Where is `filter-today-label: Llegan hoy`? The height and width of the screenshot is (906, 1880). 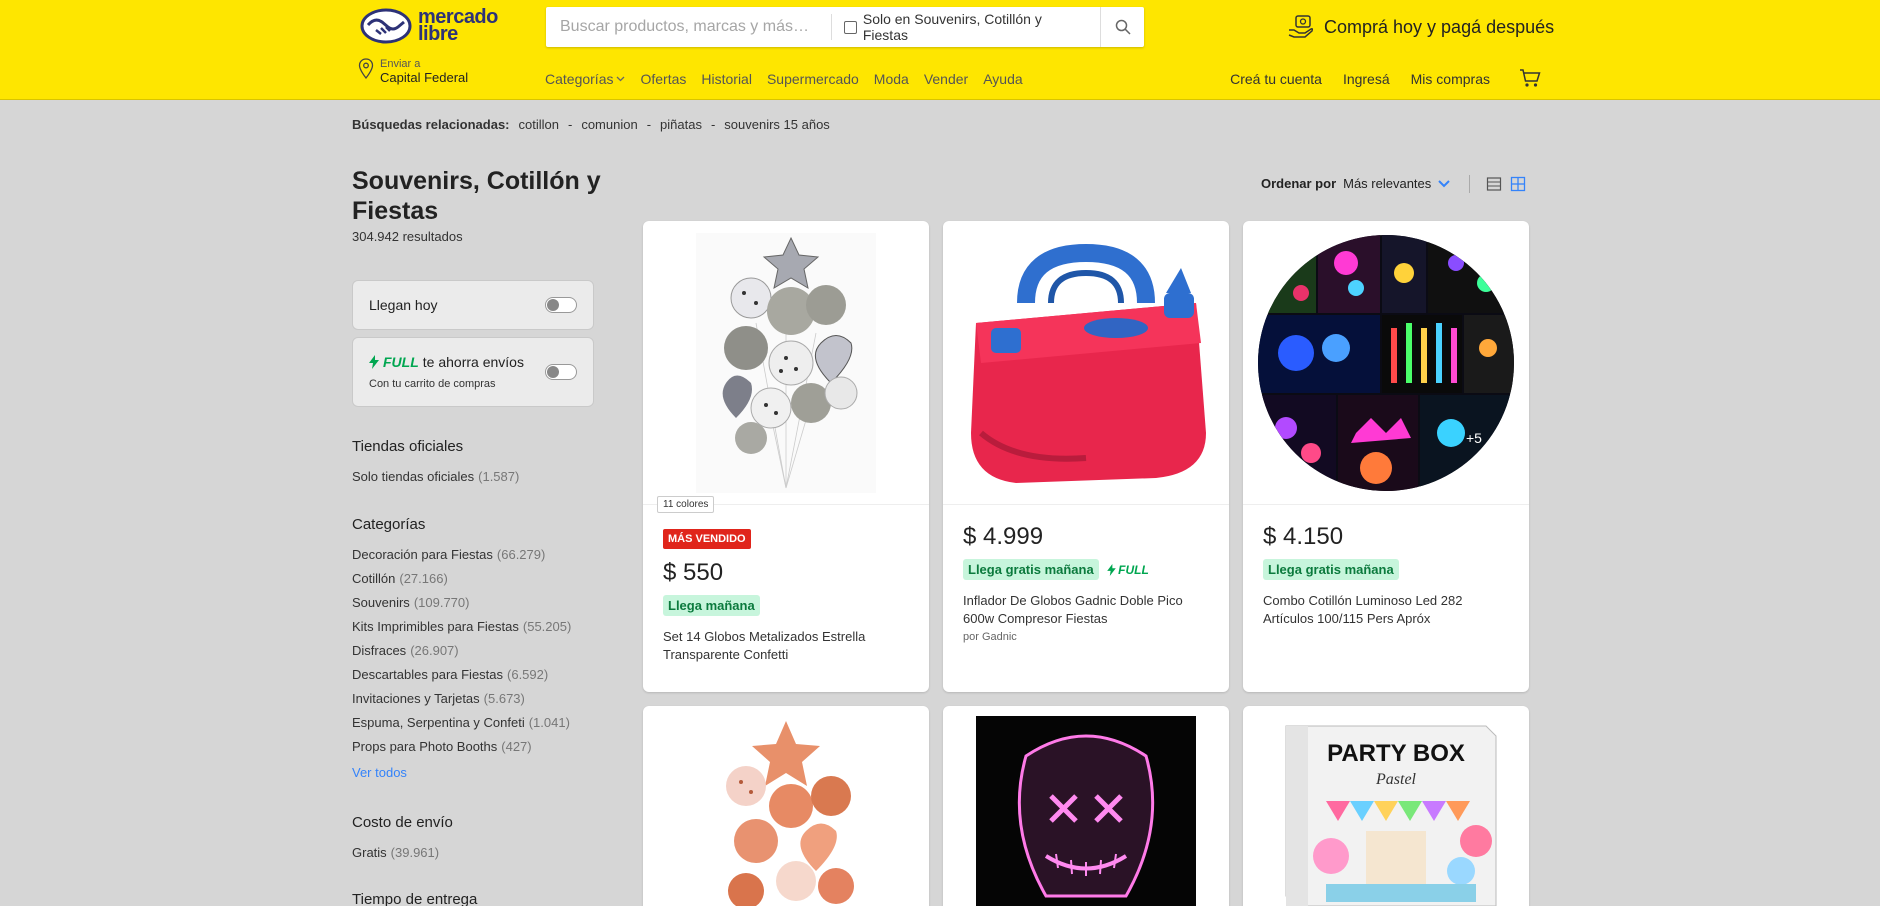 filter-today-label: Llegan hoy is located at coordinates (403, 305).